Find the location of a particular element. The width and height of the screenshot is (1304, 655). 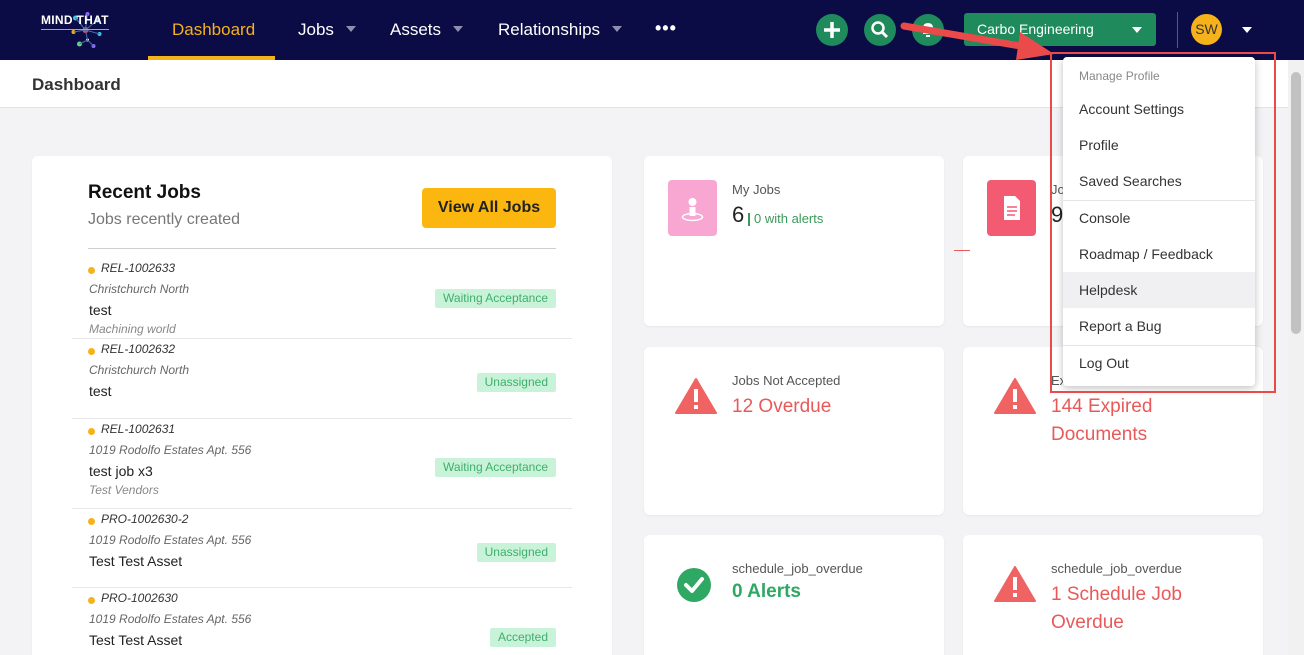

job-vendor: Machining world is located at coordinates (132, 329).